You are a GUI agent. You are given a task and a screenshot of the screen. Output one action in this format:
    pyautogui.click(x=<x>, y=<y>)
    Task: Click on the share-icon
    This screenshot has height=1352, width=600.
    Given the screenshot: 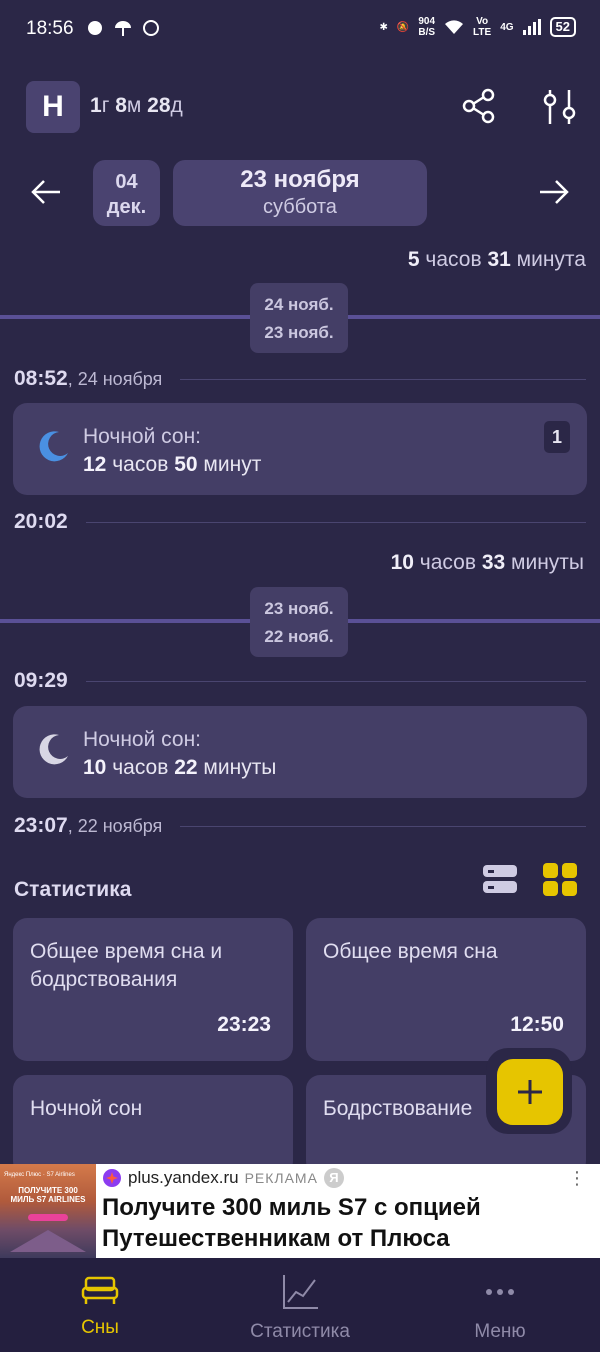 What is the action you would take?
    pyautogui.click(x=479, y=106)
    